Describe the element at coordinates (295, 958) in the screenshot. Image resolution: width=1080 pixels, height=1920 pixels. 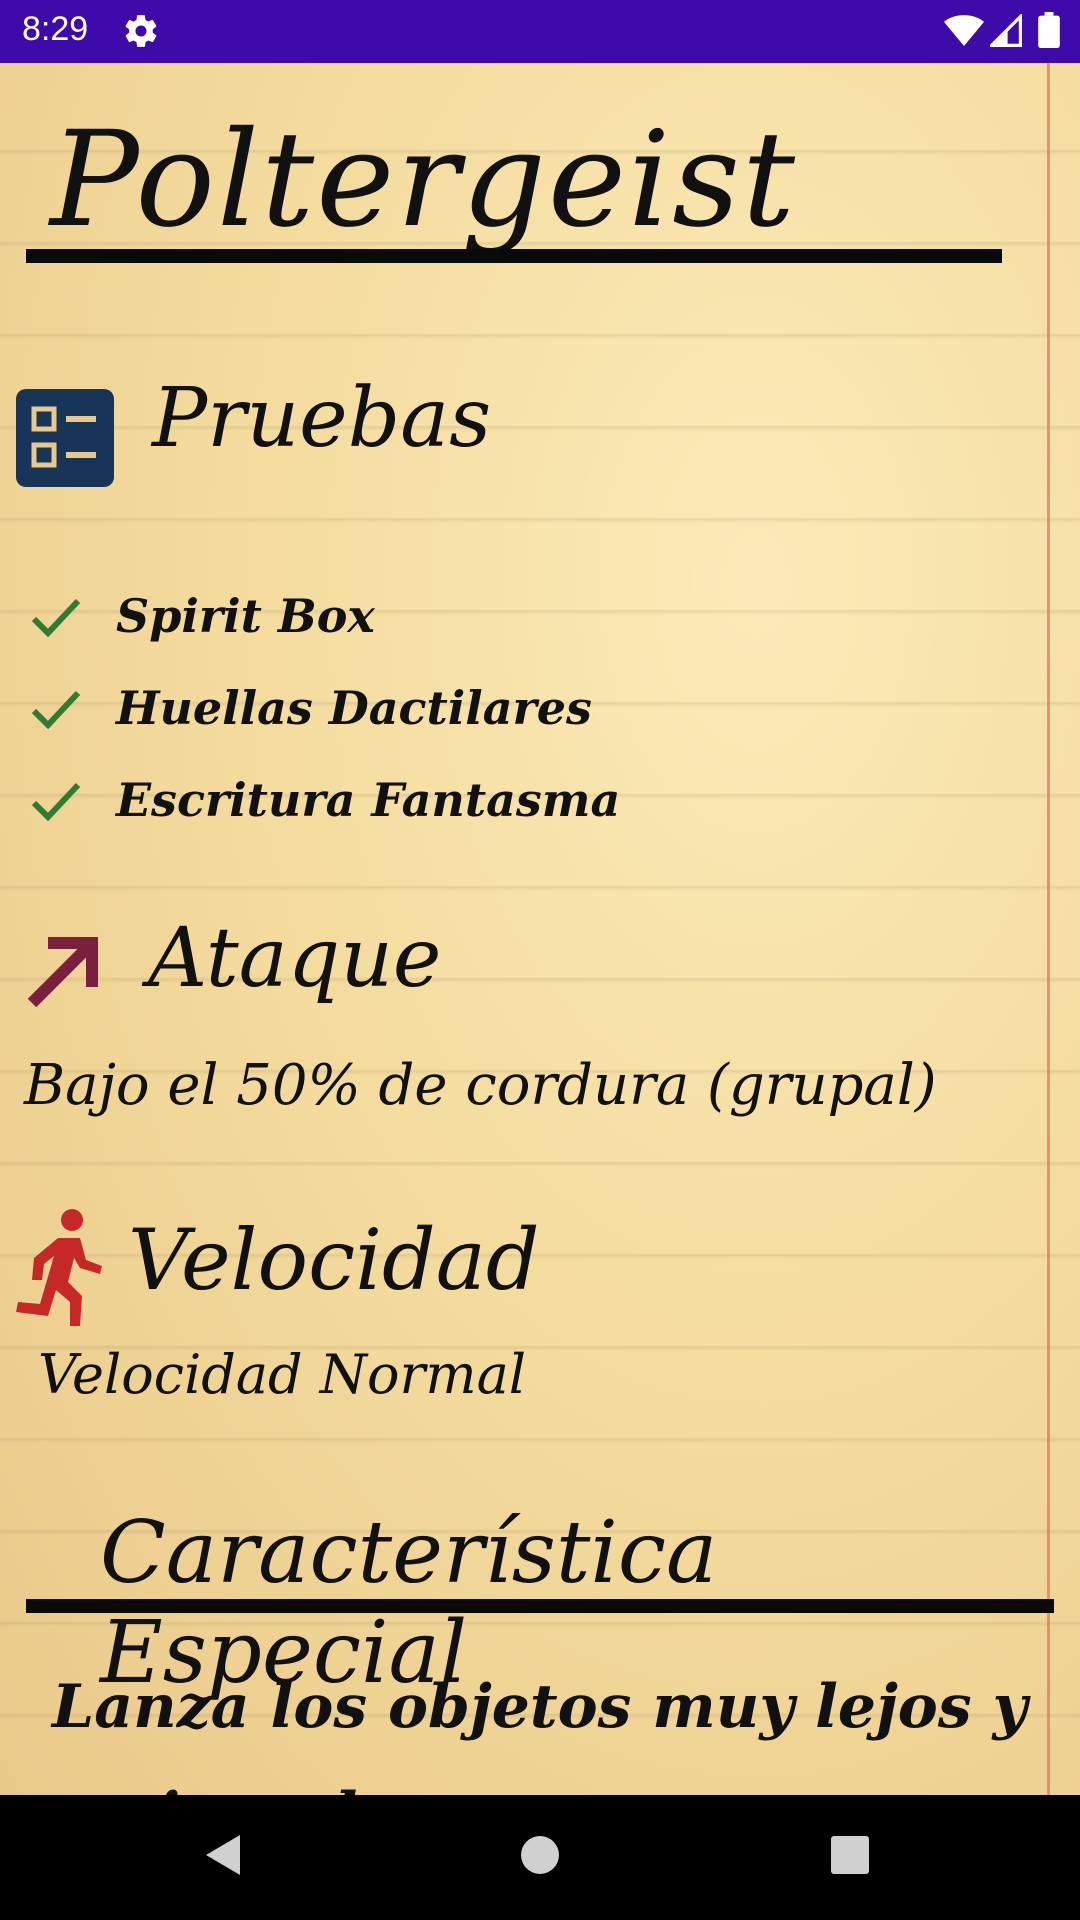
I see `attack-section-title: Ataque` at that location.